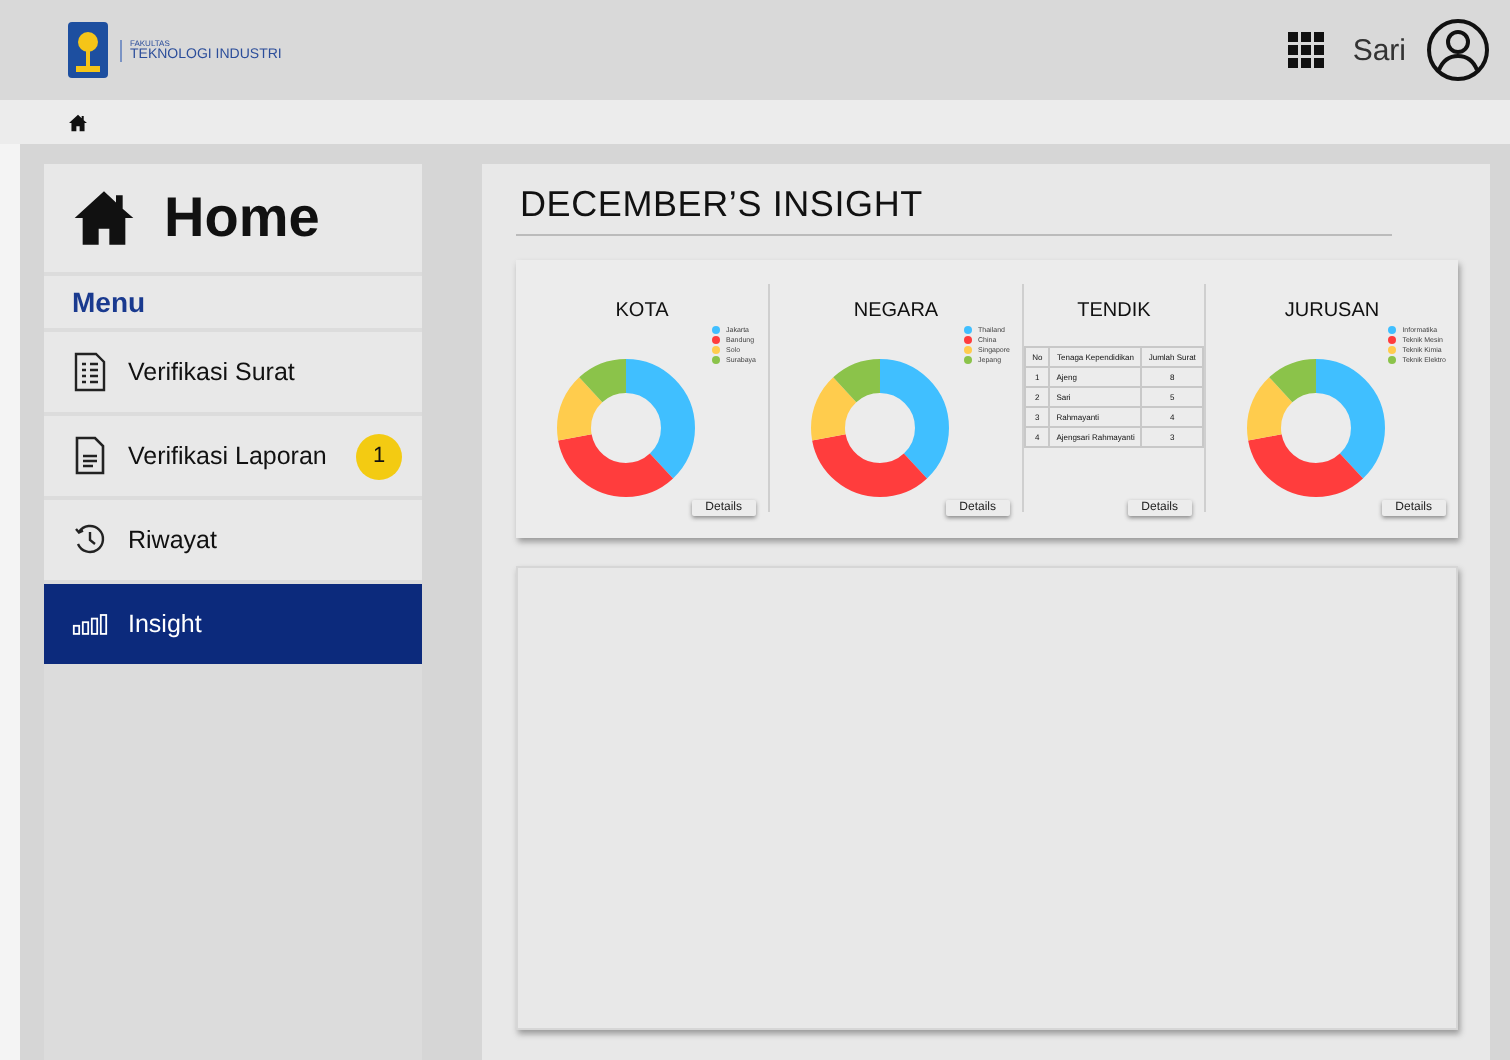 The height and width of the screenshot is (1060, 1510). What do you see at coordinates (1114, 311) in the screenshot?
I see `card-title: TENDIK` at bounding box center [1114, 311].